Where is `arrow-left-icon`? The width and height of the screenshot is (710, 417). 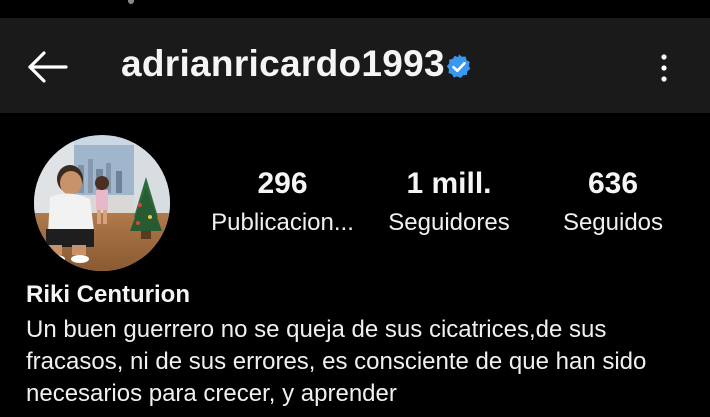
arrow-left-icon is located at coordinates (48, 67).